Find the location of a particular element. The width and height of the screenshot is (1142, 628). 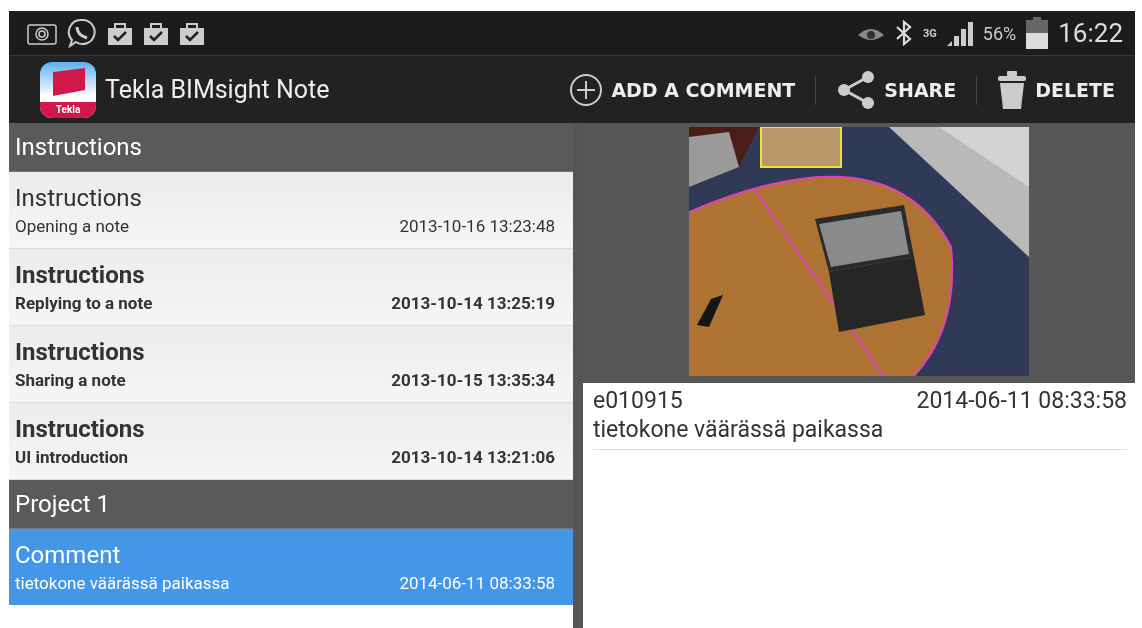

section-header: Instructions is located at coordinates (291, 147).